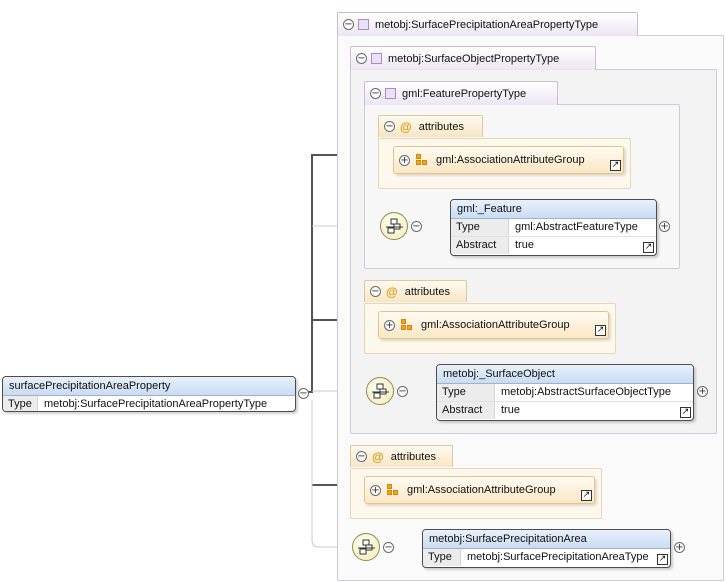  What do you see at coordinates (576, 227) in the screenshot?
I see `row-value: gml:AbstractFeatureType` at bounding box center [576, 227].